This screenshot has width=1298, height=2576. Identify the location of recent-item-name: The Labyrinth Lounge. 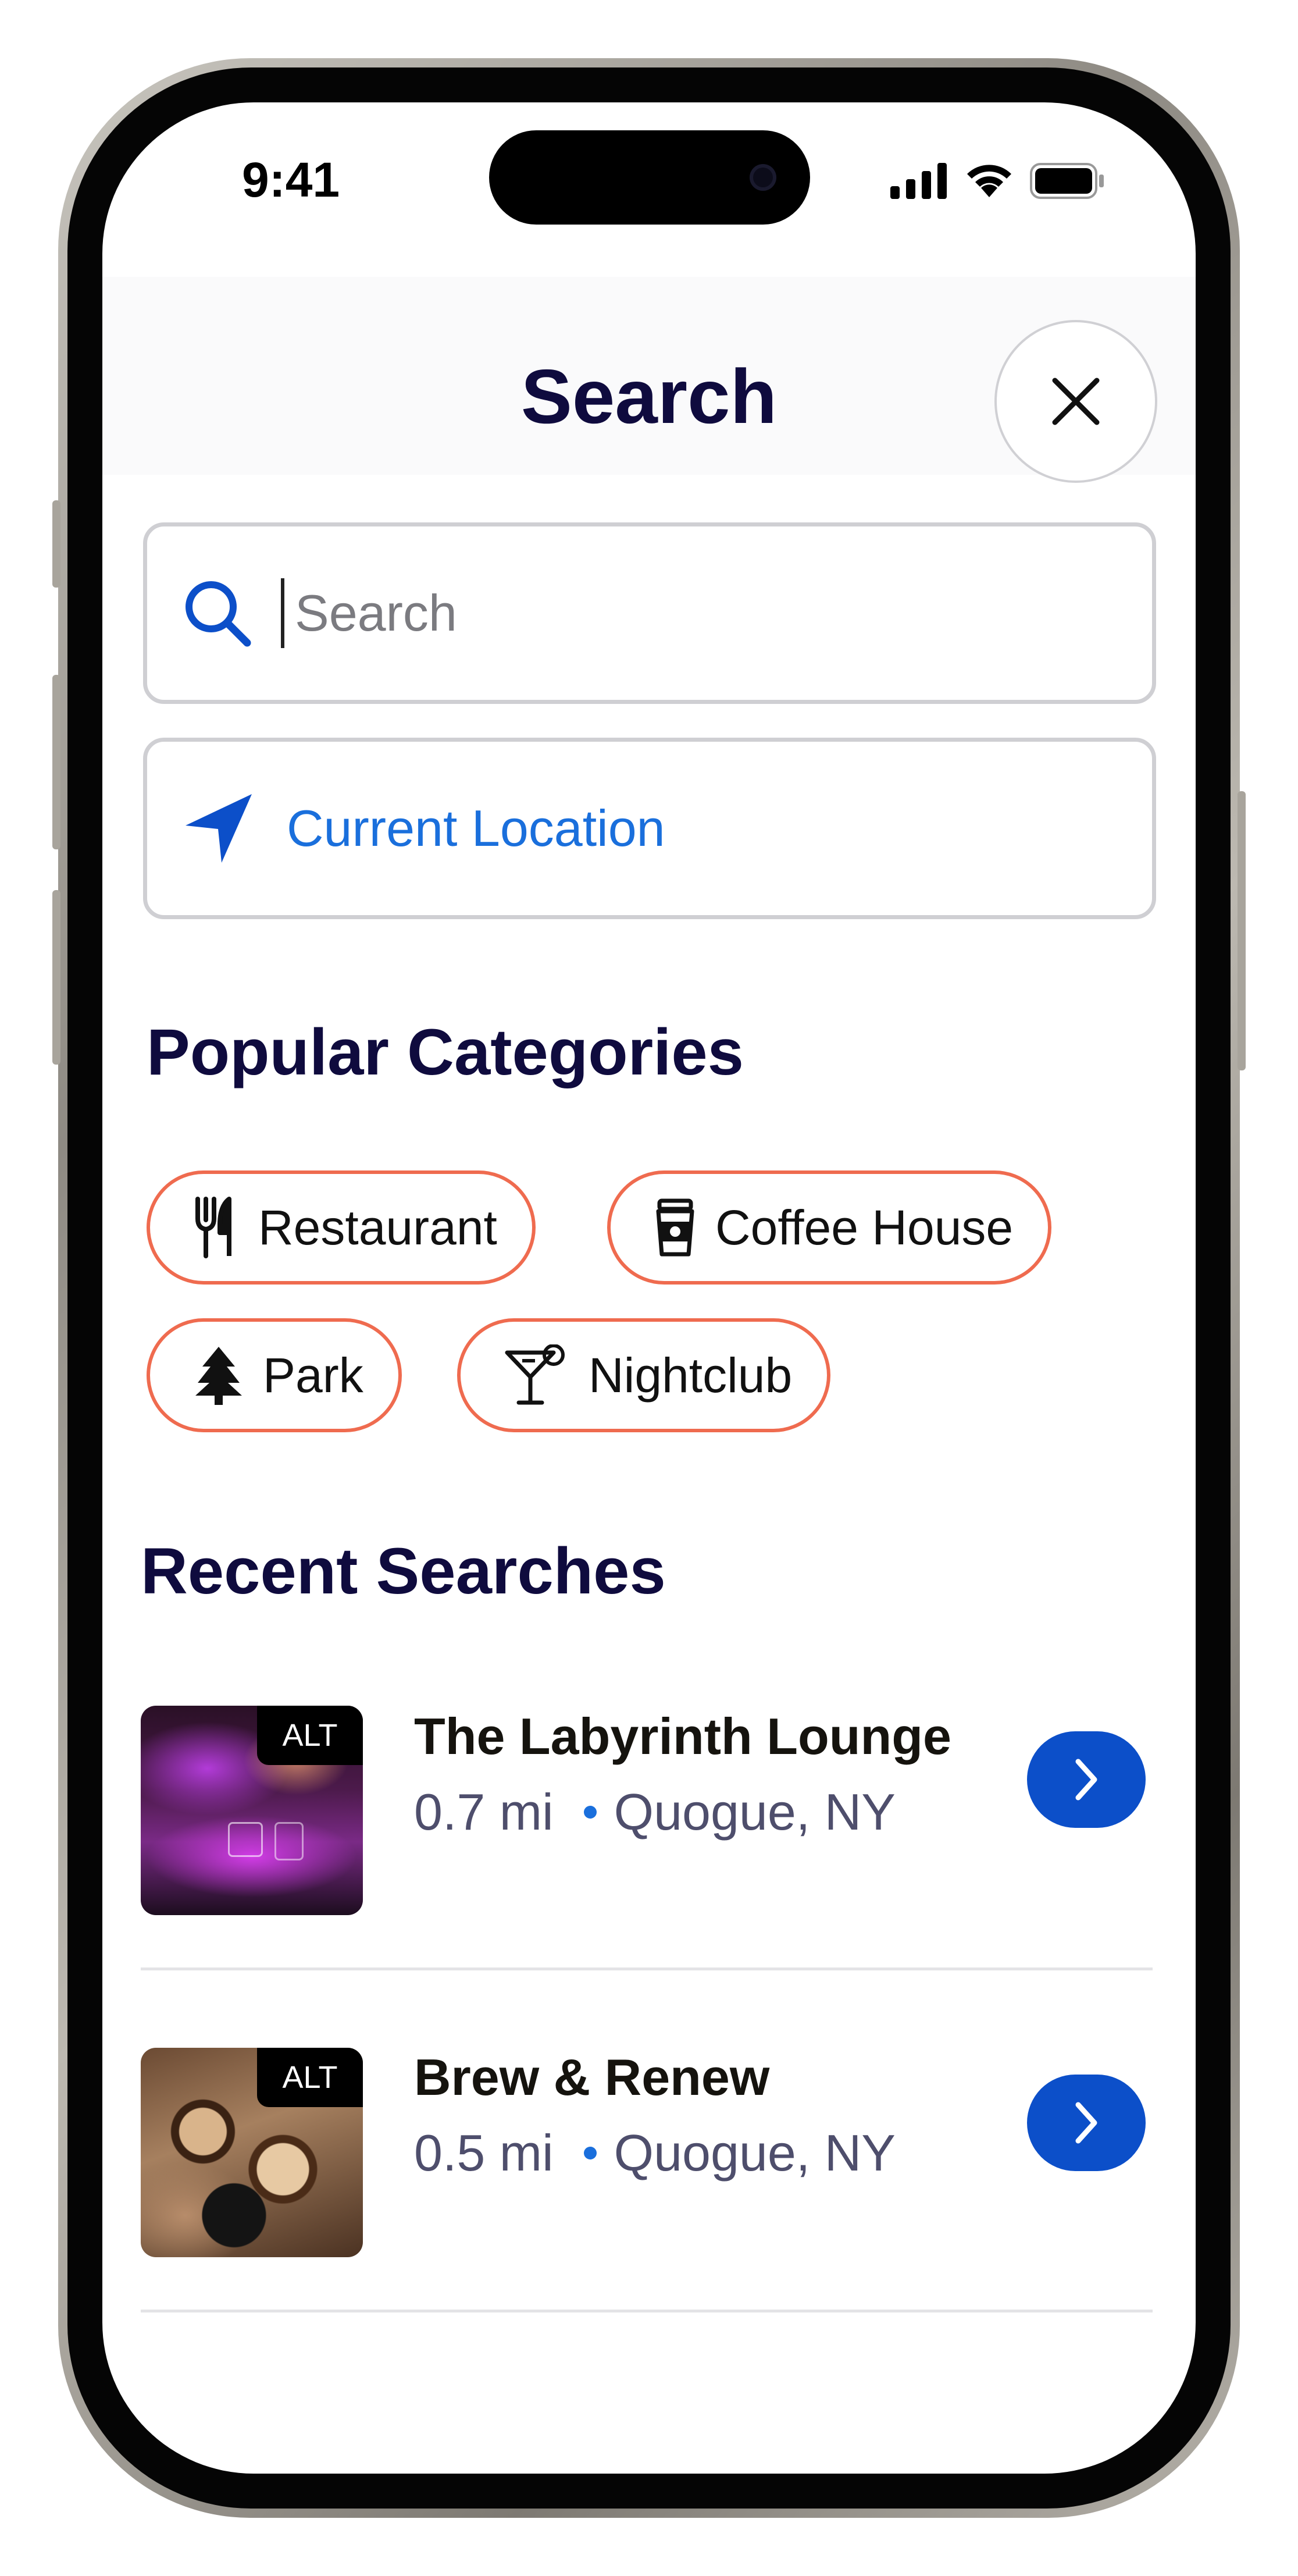
(682, 1736).